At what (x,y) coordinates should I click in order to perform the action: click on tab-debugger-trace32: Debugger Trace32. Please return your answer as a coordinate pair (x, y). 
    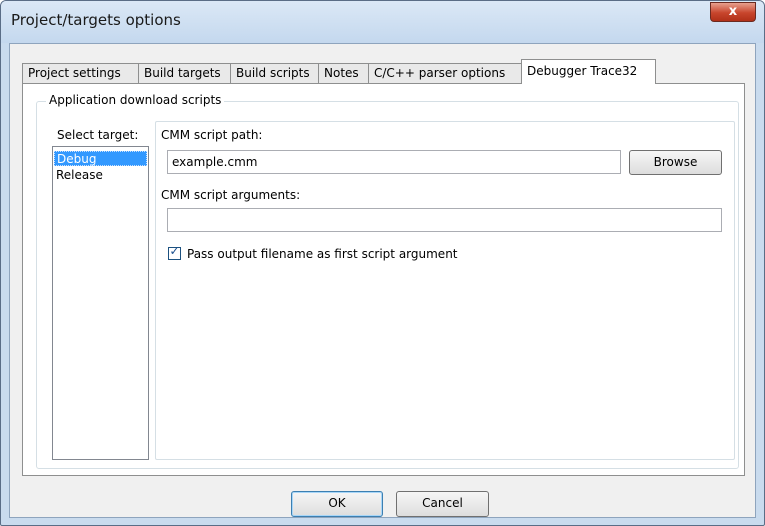
    Looking at the image, I should click on (588, 71).